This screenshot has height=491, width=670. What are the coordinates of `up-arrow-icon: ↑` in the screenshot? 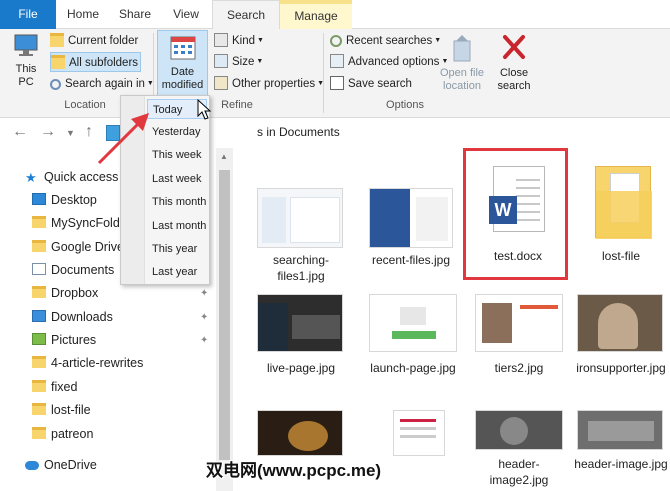 It's located at (89, 132).